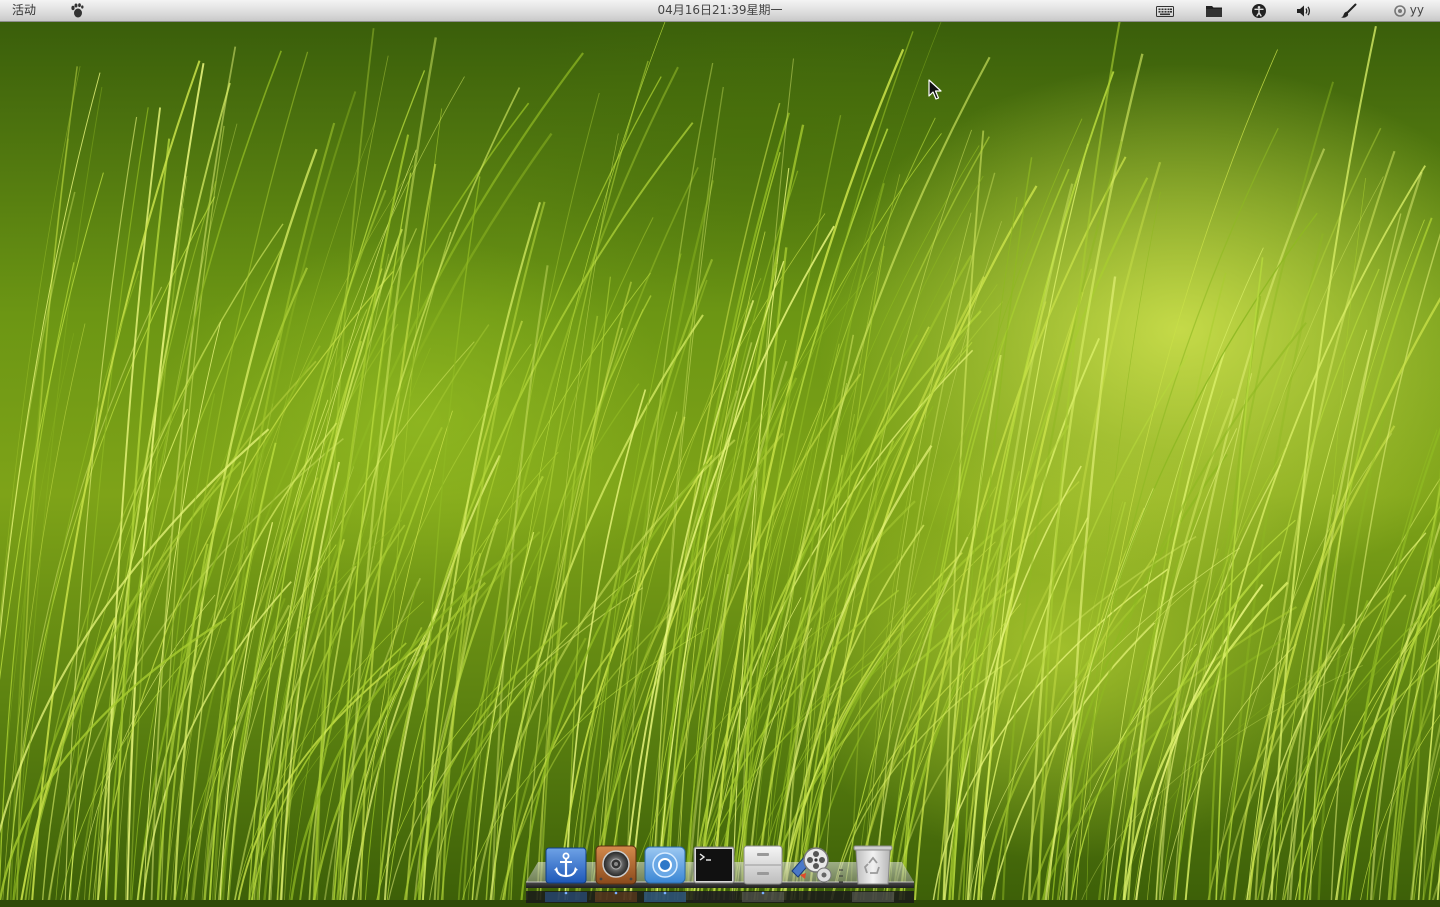 The height and width of the screenshot is (907, 1440). Describe the element at coordinates (1304, 11) in the screenshot. I see `volume-icon` at that location.